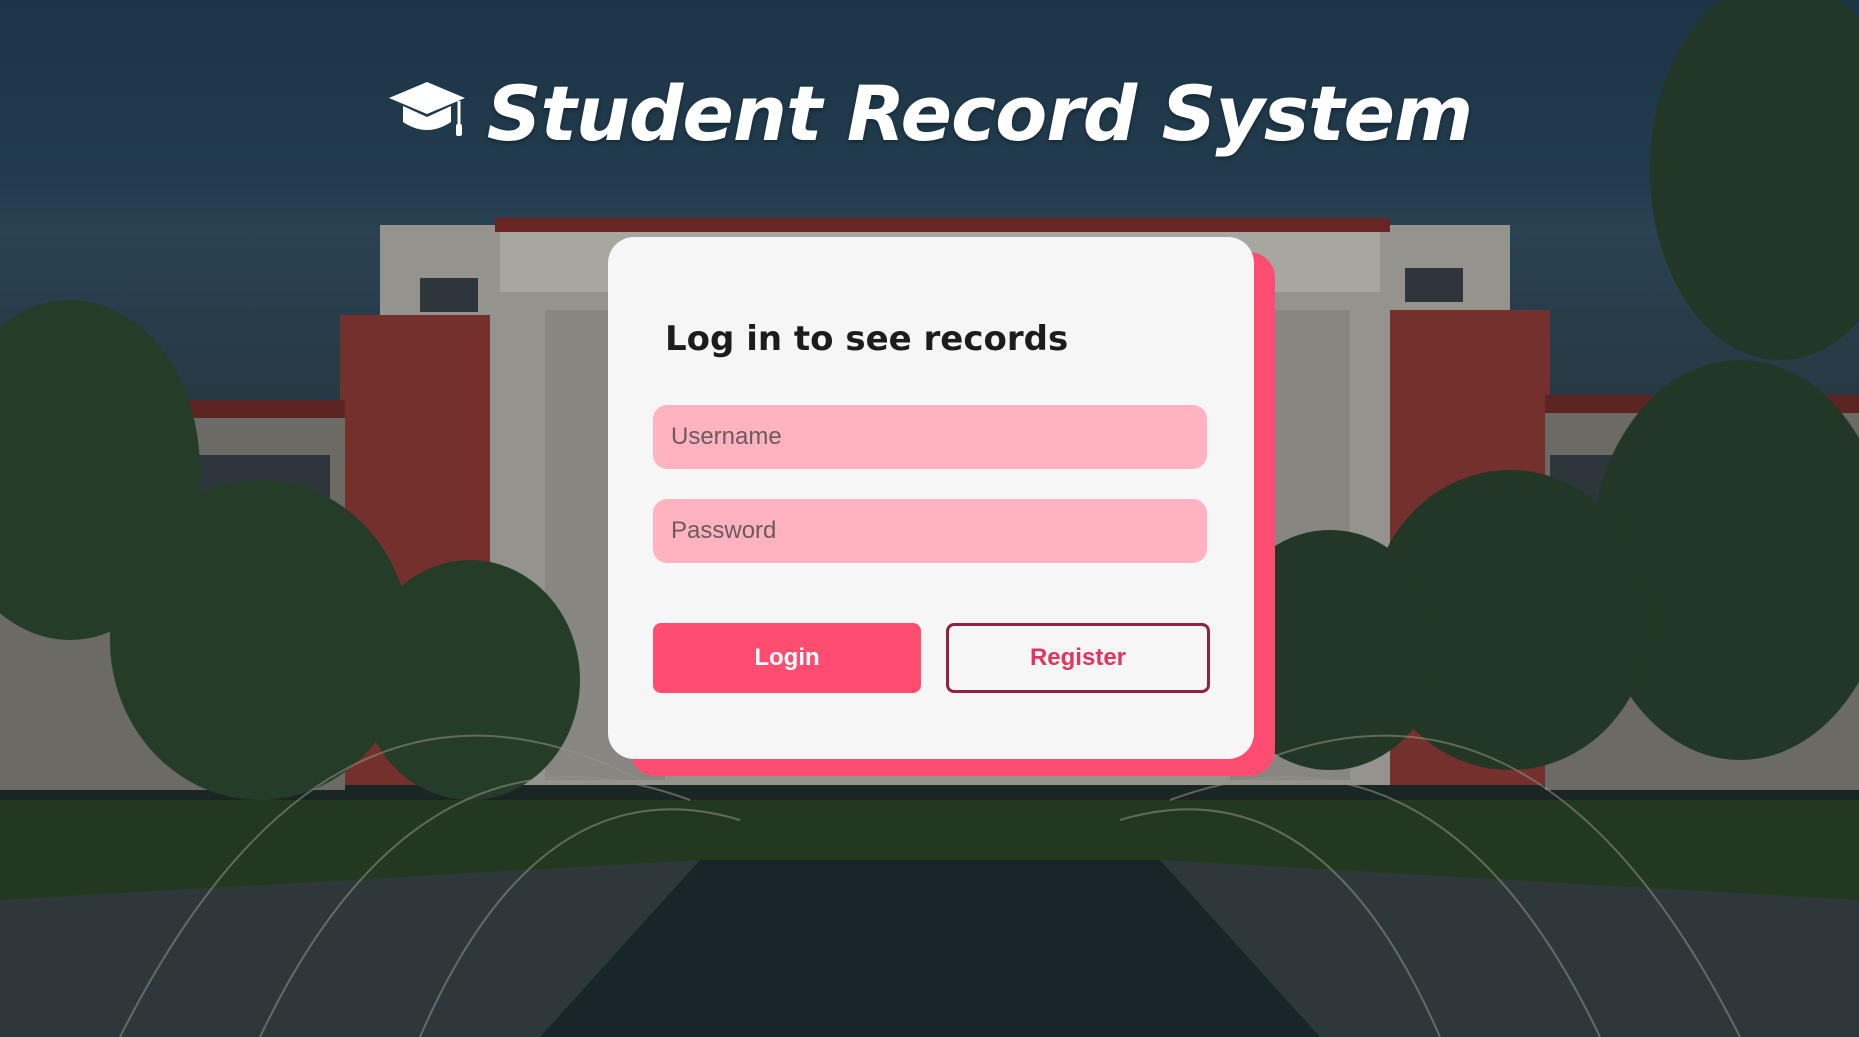 This screenshot has height=1037, width=1859. Describe the element at coordinates (867, 339) in the screenshot. I see `login-heading: Log in to see records` at that location.